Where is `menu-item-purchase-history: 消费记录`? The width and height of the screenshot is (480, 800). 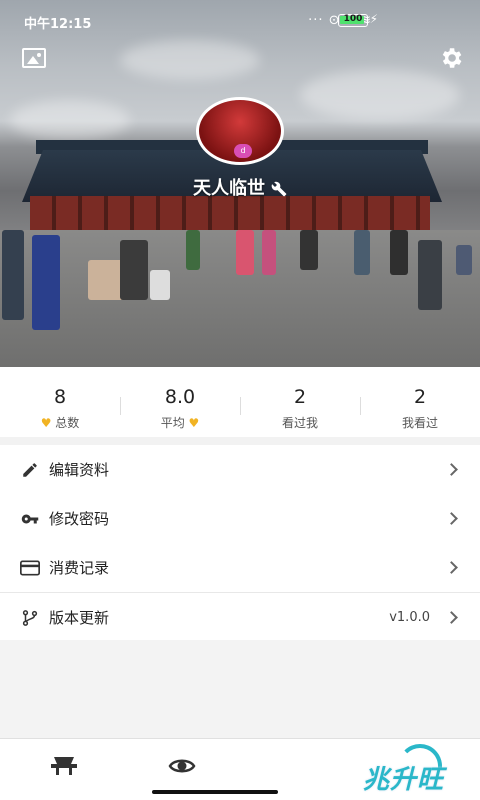
menu-item-purchase-history: 消费记录 is located at coordinates (240, 567).